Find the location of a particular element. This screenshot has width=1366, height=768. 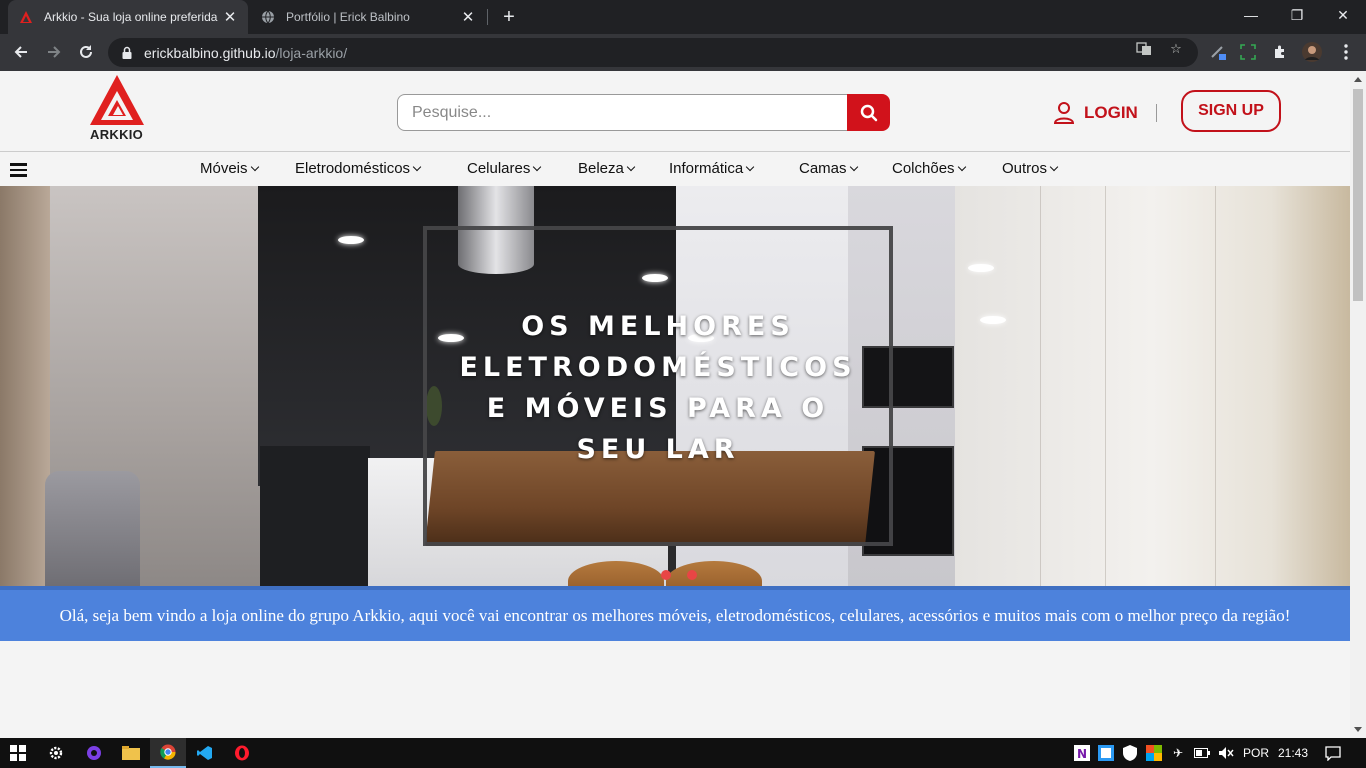

color-tray-icon is located at coordinates (1154, 753).